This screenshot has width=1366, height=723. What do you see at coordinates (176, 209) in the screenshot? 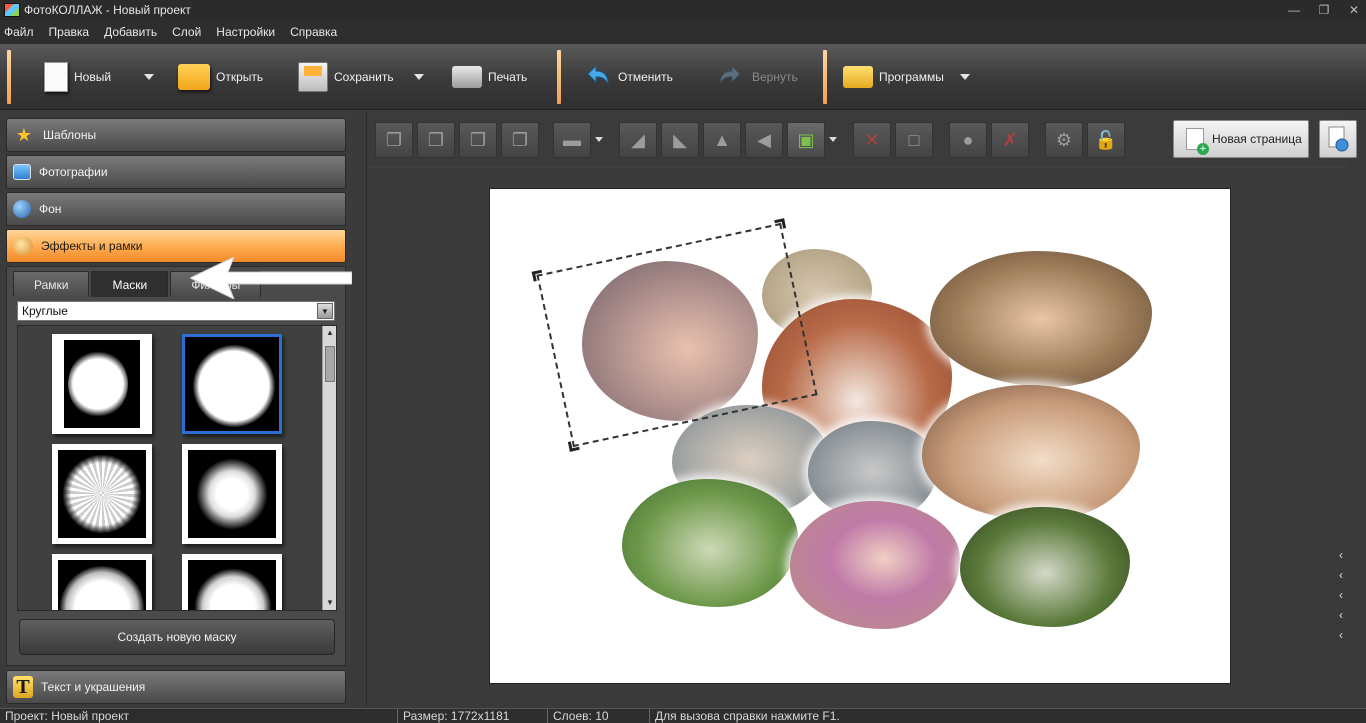
I see `sidebar-item-background: Фон` at bounding box center [176, 209].